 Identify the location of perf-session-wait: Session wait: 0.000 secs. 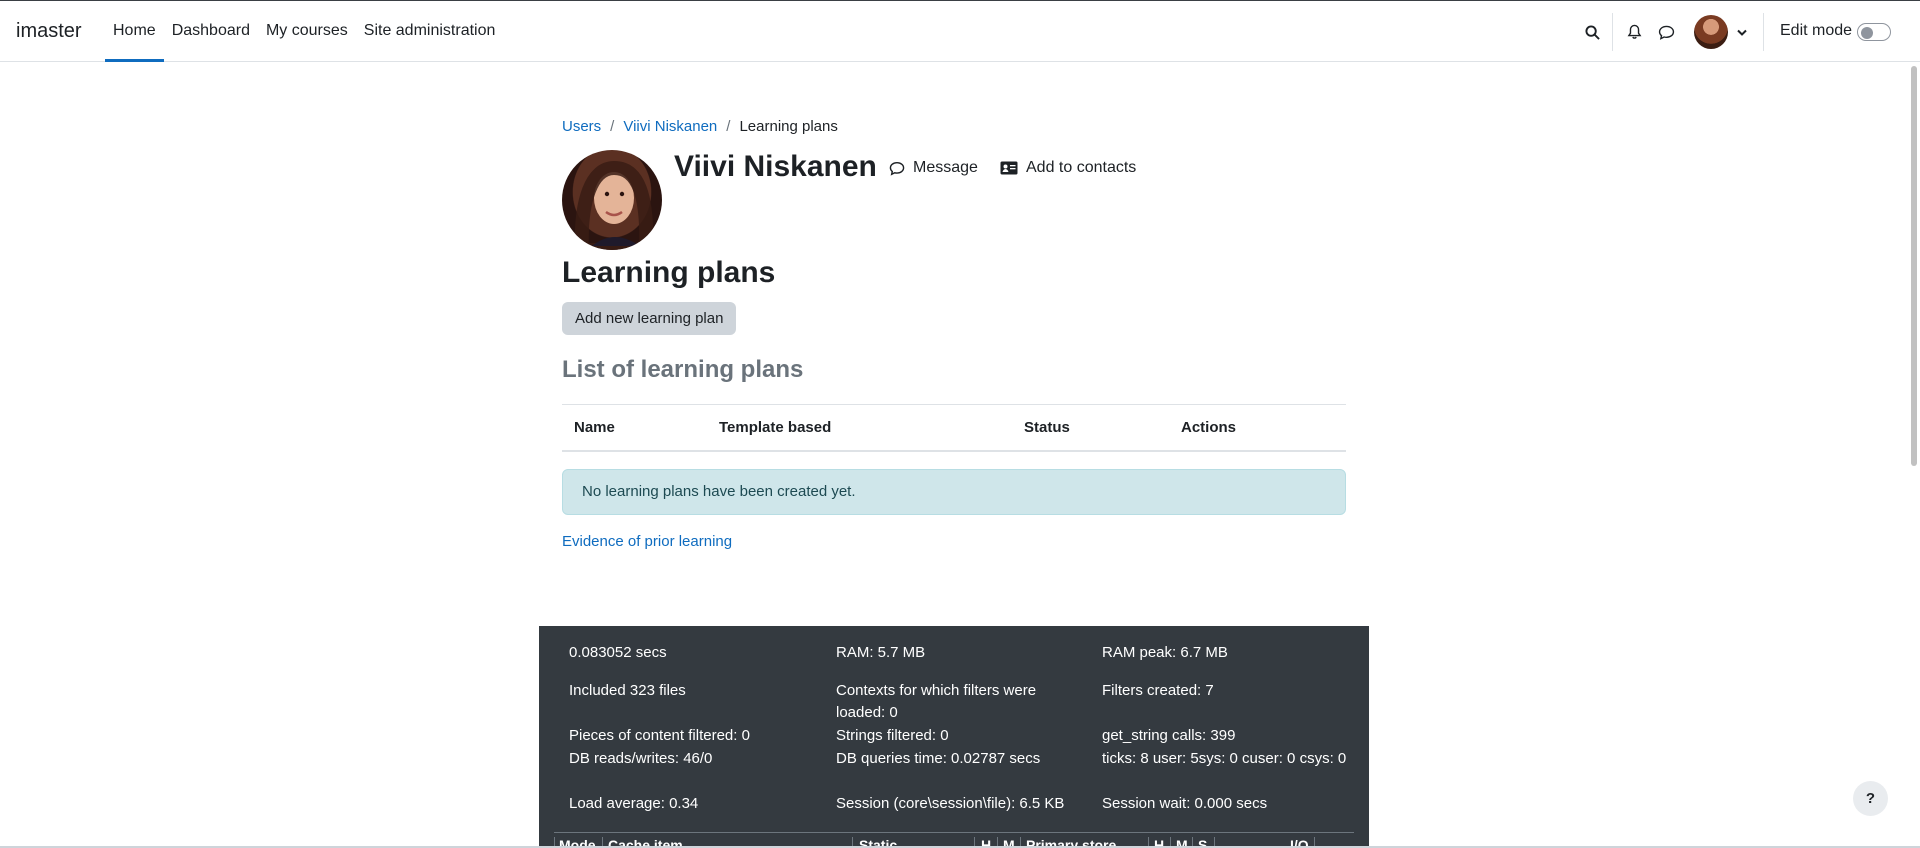
(1185, 803).